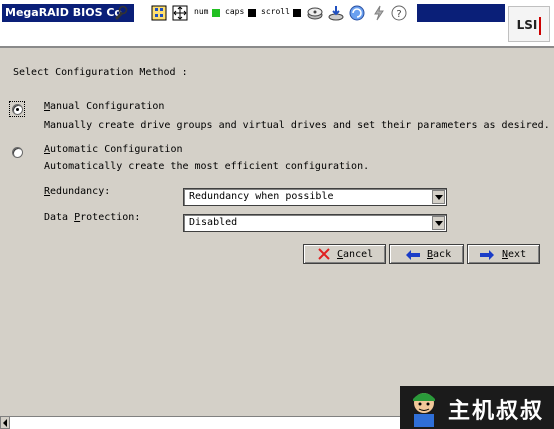  I want to click on watermark-text: 主机叔叔, so click(496, 411).